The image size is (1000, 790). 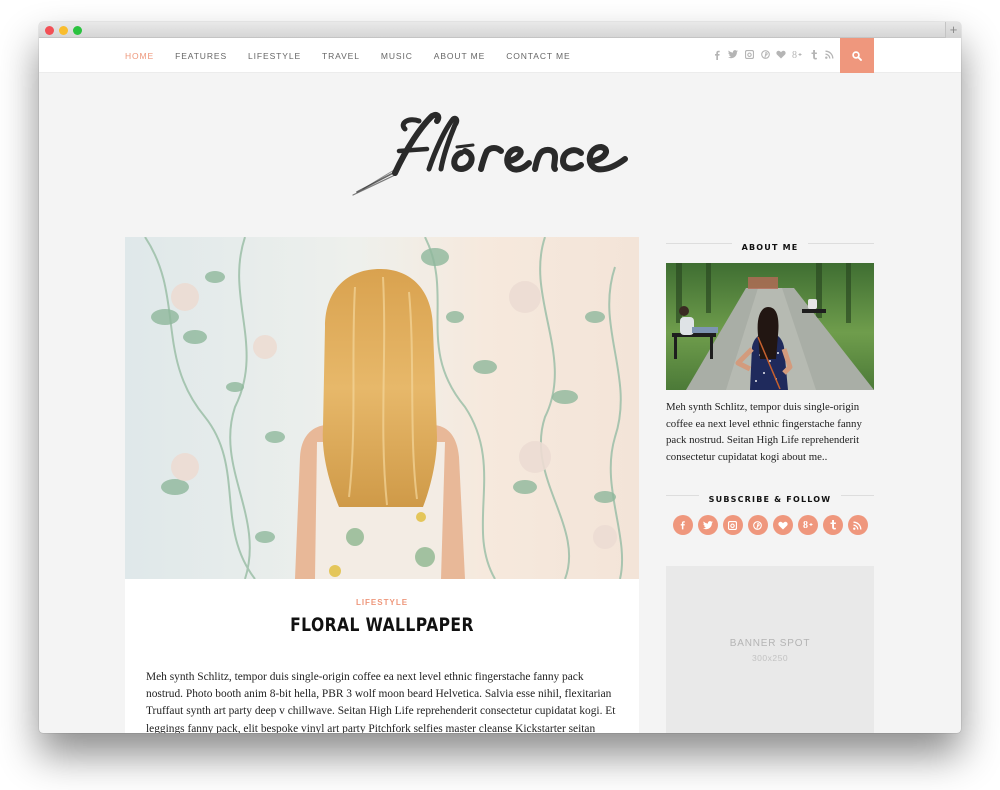 I want to click on subscribe-follow-widget: SUBSCRIBE & FOLLOW 8, so click(x=770, y=512).